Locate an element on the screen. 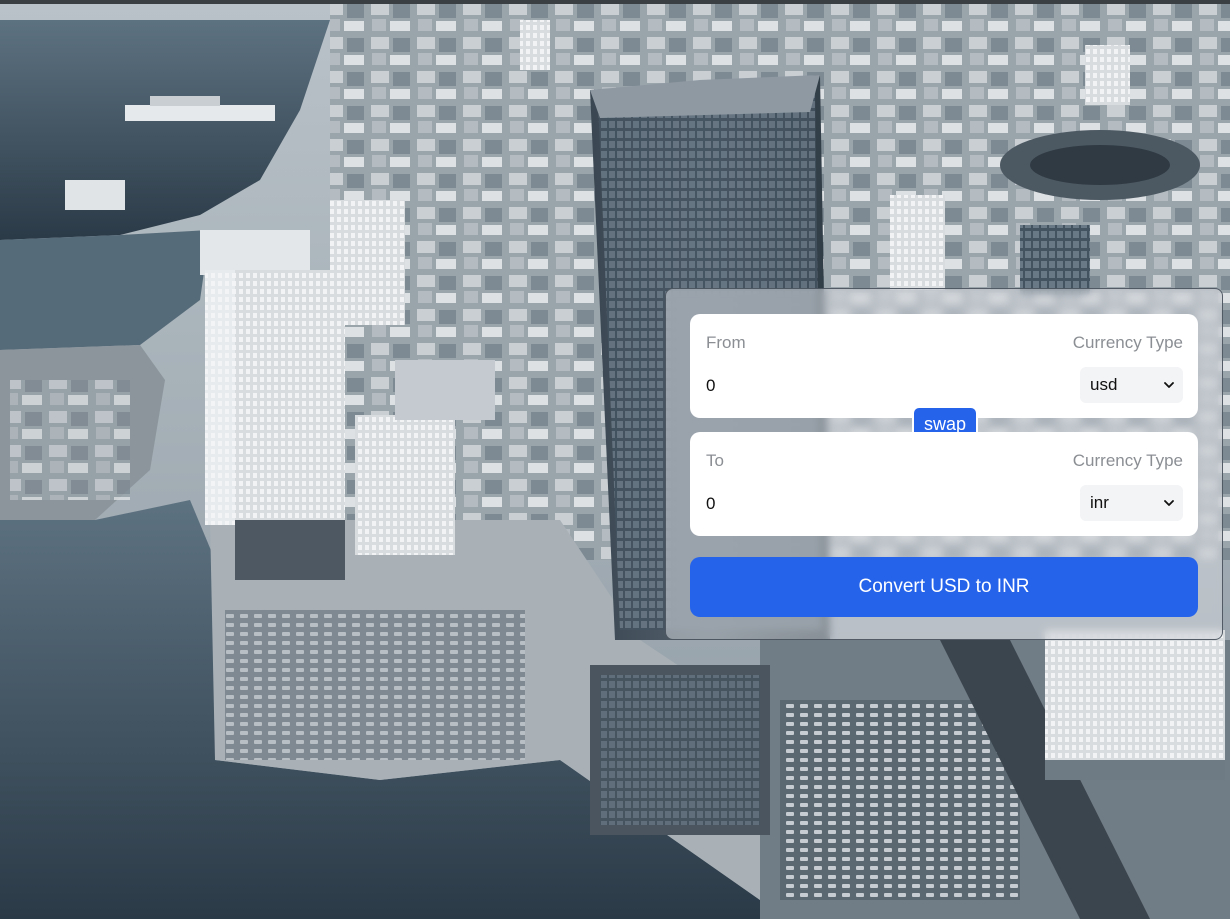 The image size is (1230, 919). from-label: From is located at coordinates (726, 342).